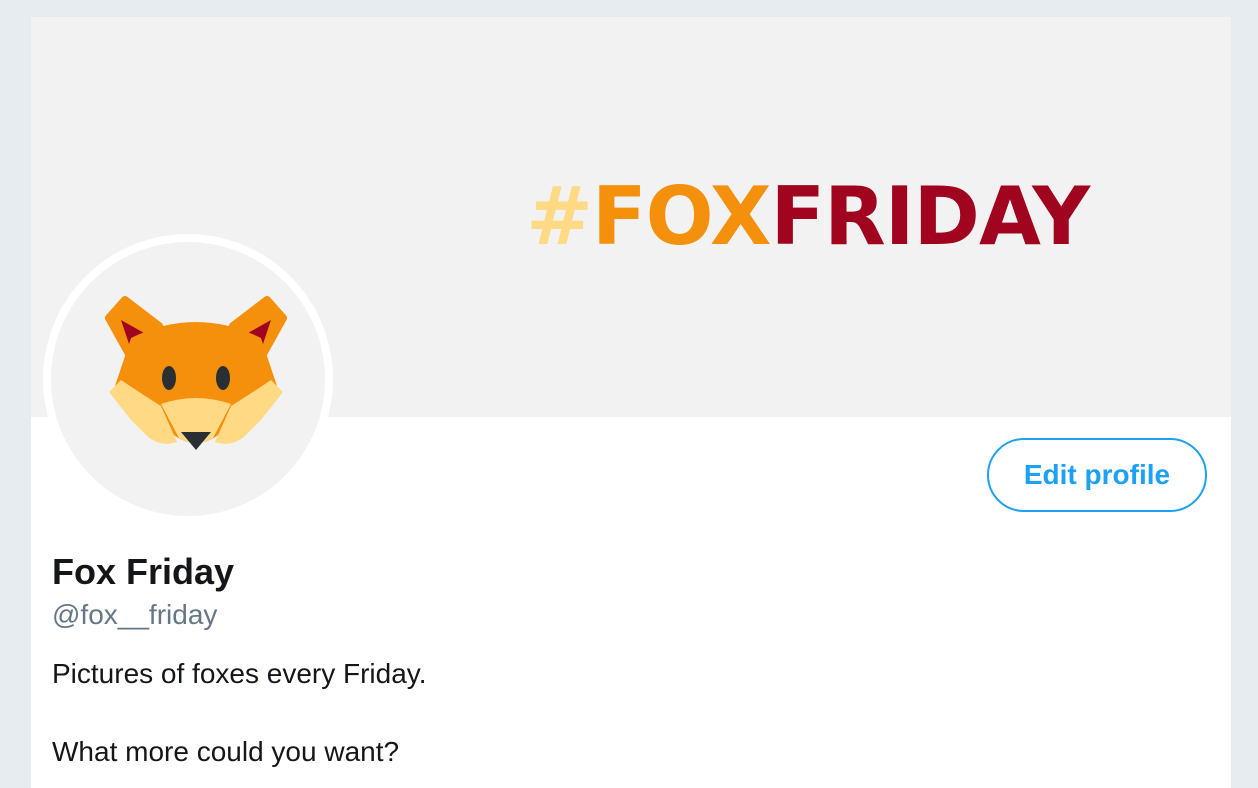 The image size is (1258, 788). I want to click on banner-hash-symbol: #, so click(559, 216).